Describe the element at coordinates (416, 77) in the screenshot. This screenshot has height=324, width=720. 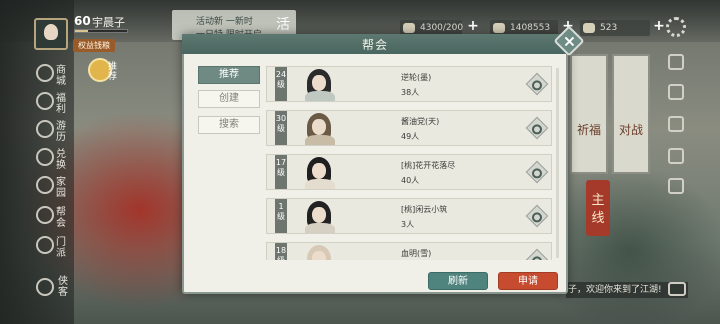
I see `guild-name: 逆轮(墨)` at that location.